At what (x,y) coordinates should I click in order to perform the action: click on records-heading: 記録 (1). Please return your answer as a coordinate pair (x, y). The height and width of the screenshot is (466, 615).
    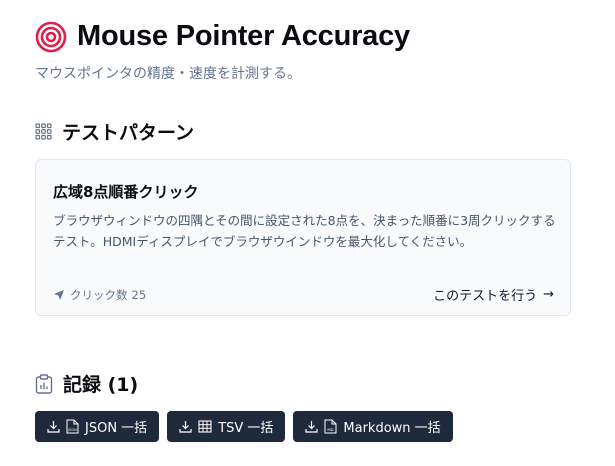
    Looking at the image, I should click on (86, 383).